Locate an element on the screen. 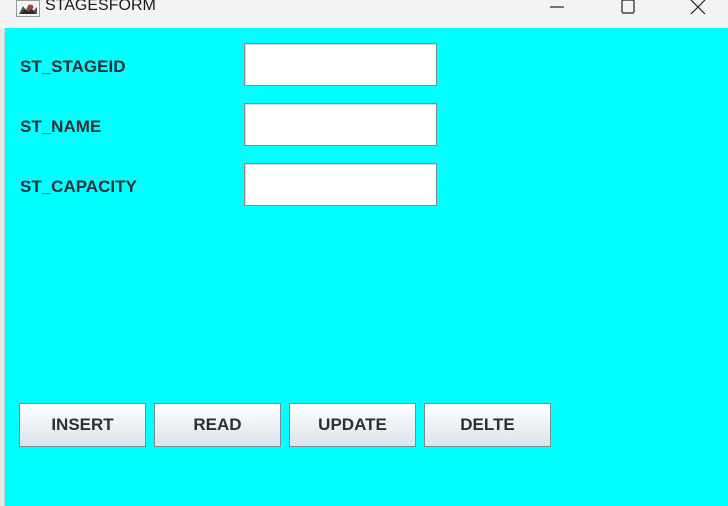  capacity-label: ST_CAPACITY is located at coordinates (78, 186).